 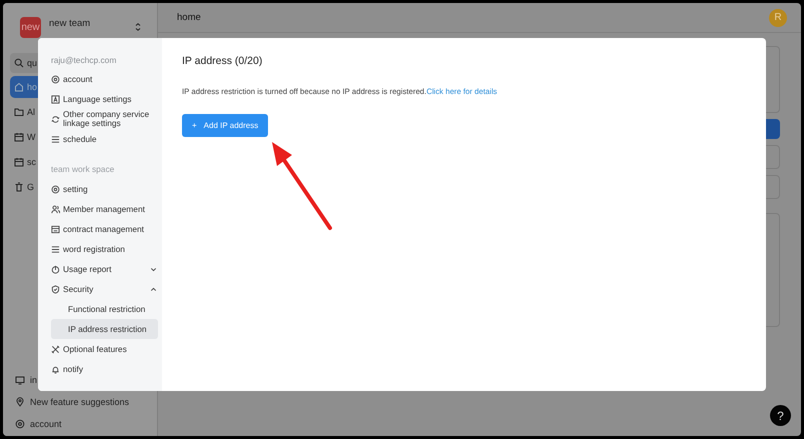 I want to click on shield-icon, so click(x=55, y=289).